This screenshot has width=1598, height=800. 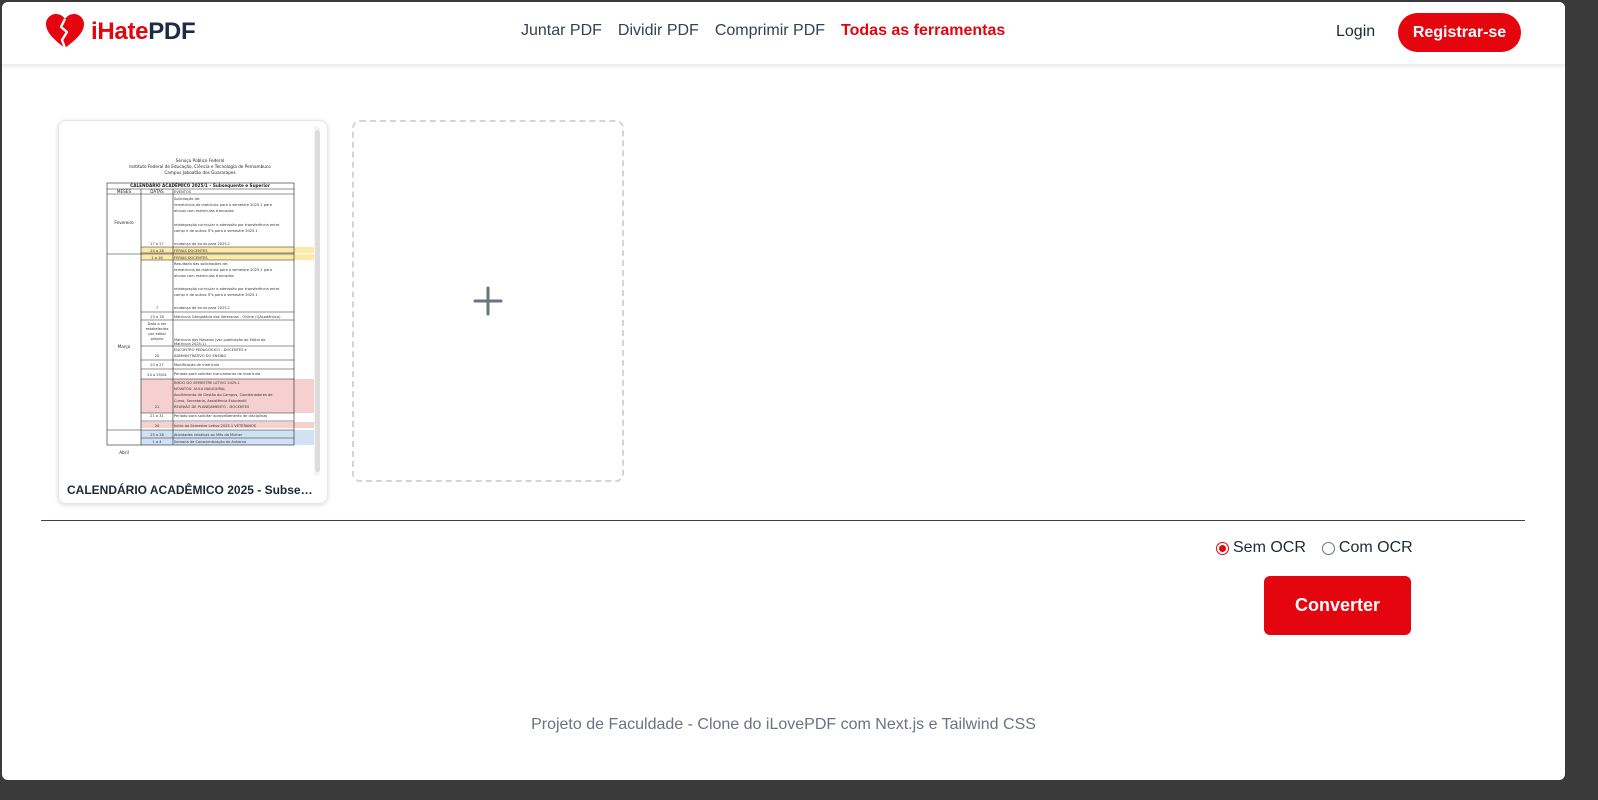 What do you see at coordinates (157, 308) in the screenshot?
I see `svg-text: 7` at bounding box center [157, 308].